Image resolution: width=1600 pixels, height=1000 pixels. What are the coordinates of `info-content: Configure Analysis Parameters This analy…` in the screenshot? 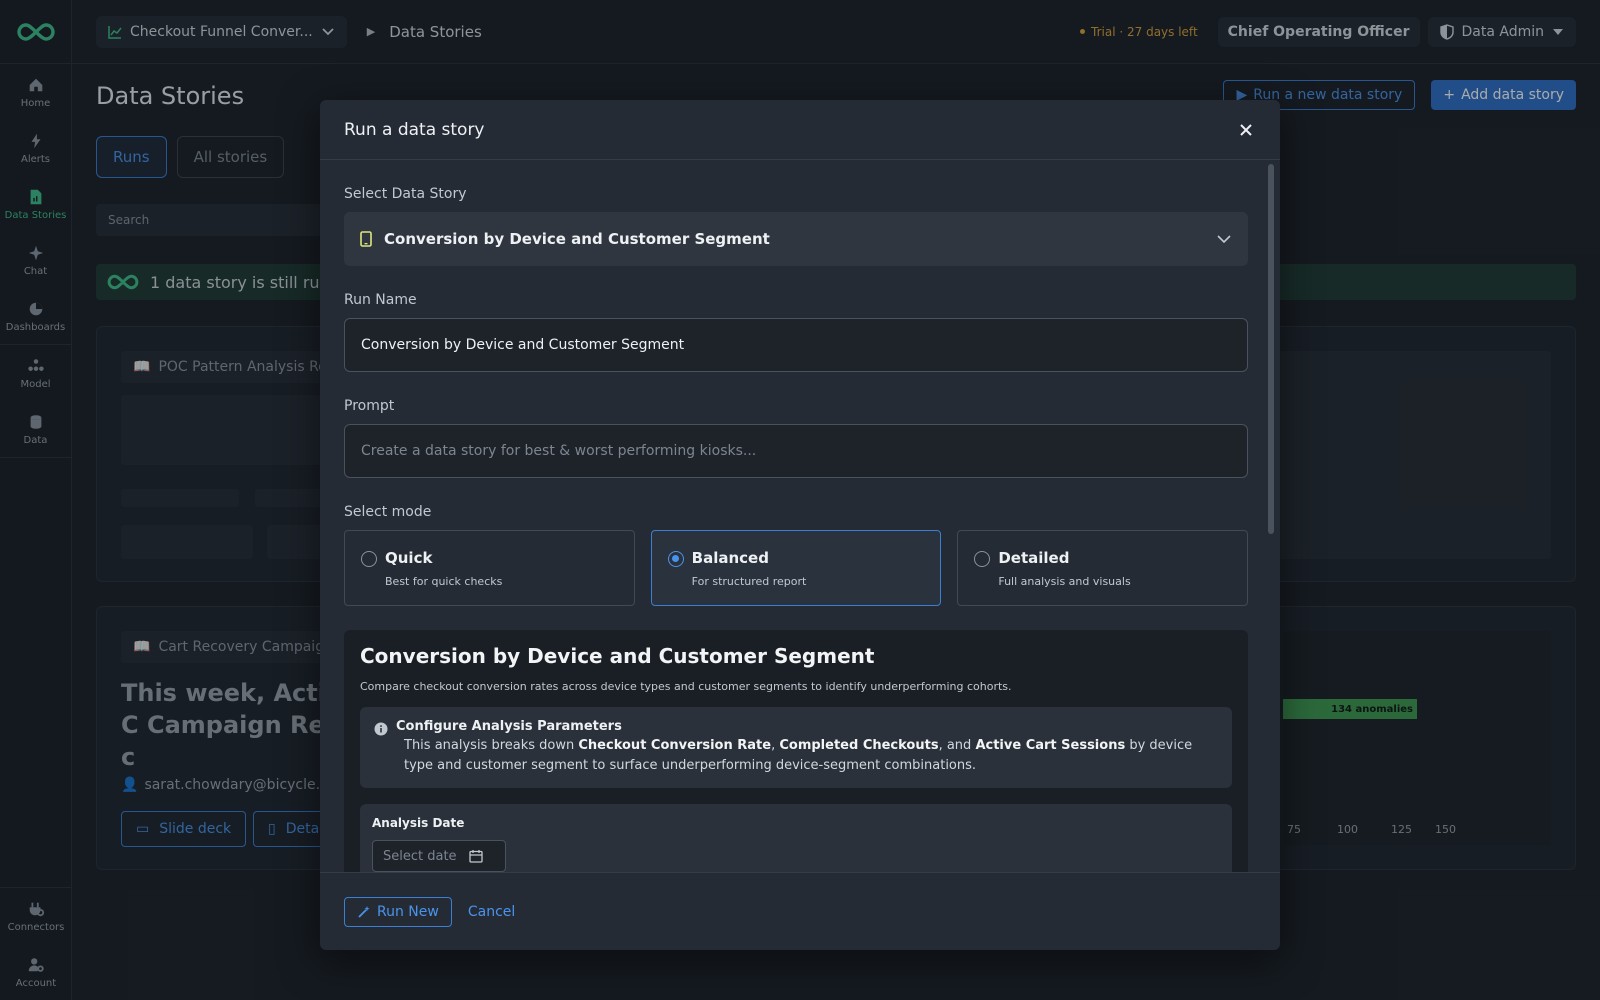 It's located at (807, 747).